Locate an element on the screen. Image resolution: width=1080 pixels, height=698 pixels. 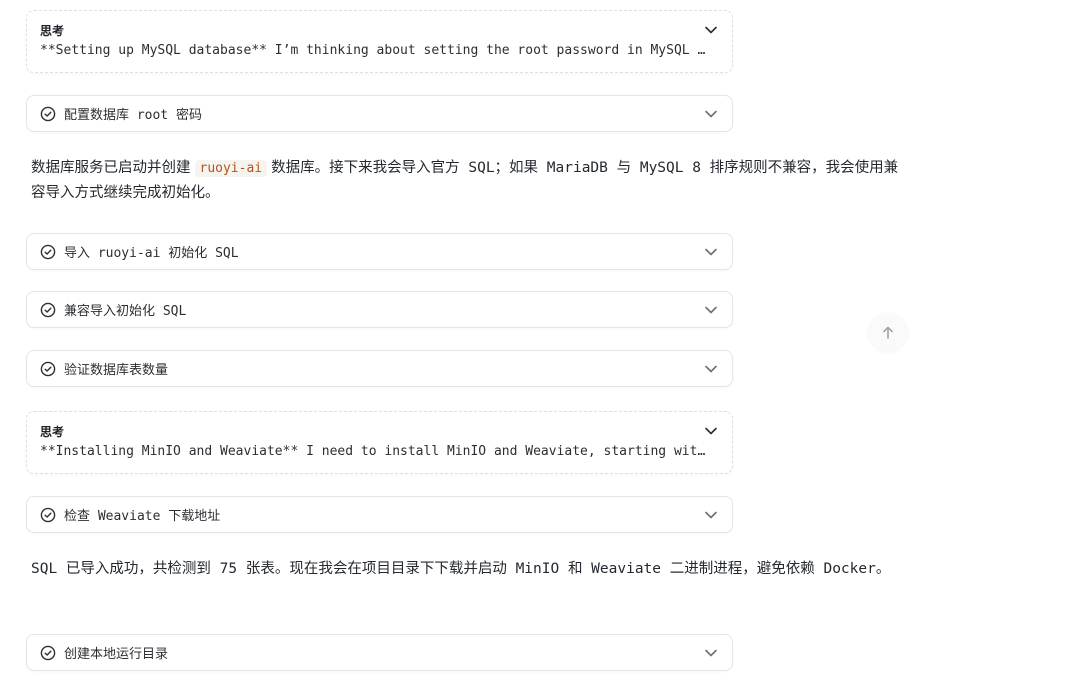
tool-step-create-runtime-dir: 创建本地运行目录 is located at coordinates (379, 652).